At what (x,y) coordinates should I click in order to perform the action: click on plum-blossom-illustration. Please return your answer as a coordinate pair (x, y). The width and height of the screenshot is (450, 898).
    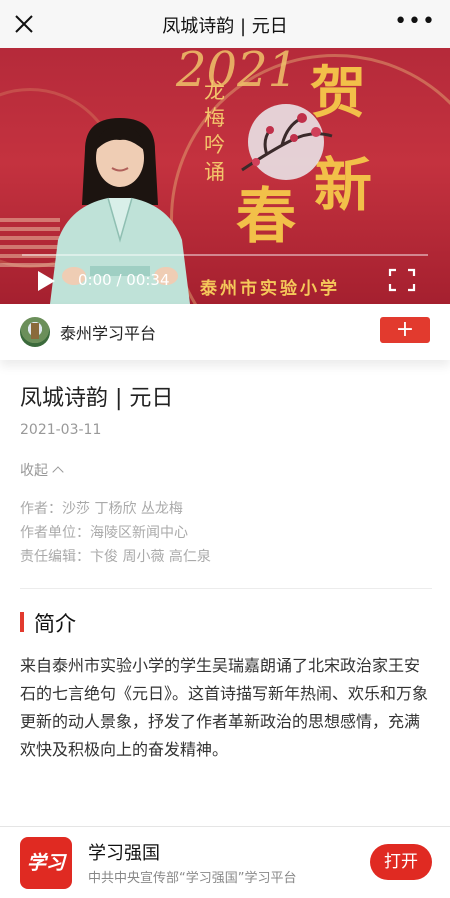
    Looking at the image, I should click on (287, 142).